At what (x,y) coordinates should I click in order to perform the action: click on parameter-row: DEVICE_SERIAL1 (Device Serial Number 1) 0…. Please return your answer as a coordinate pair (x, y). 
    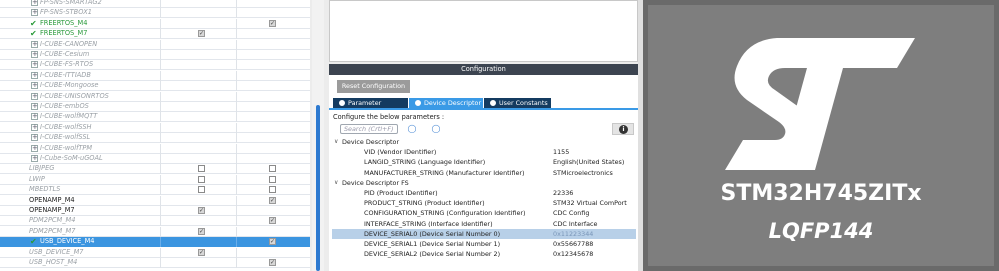
    Looking at the image, I should click on (484, 244).